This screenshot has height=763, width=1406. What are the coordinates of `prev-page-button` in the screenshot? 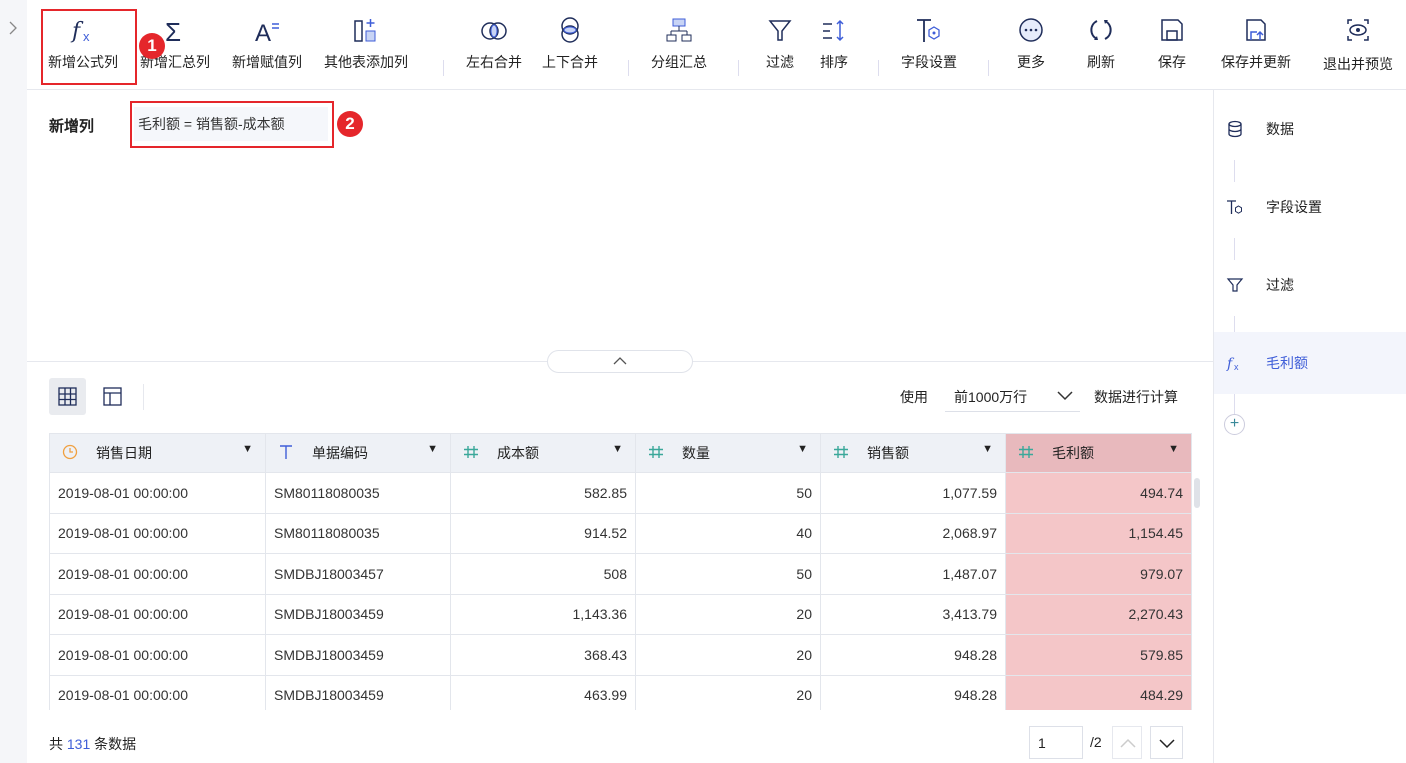 It's located at (1127, 742).